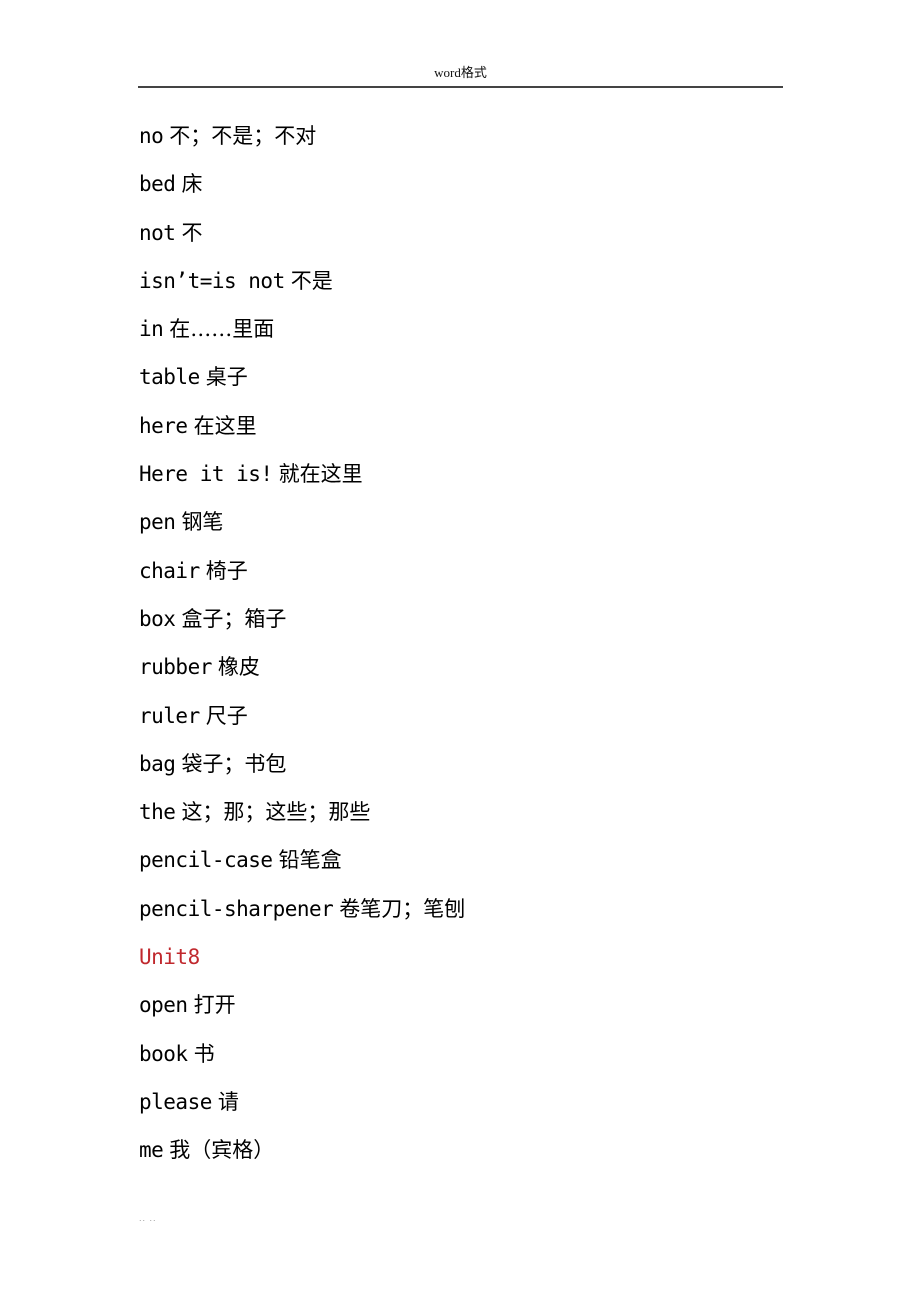 The width and height of the screenshot is (920, 1302). I want to click on english-word: pen, so click(157, 522).